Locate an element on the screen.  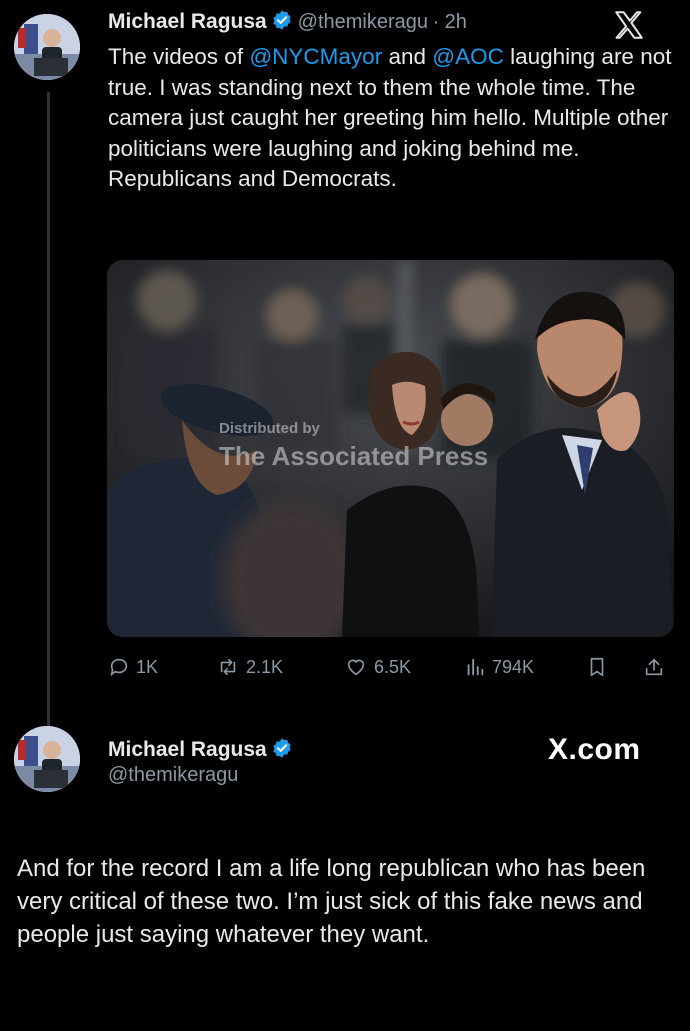
profile-handle: @themikeragu is located at coordinates (200, 775).